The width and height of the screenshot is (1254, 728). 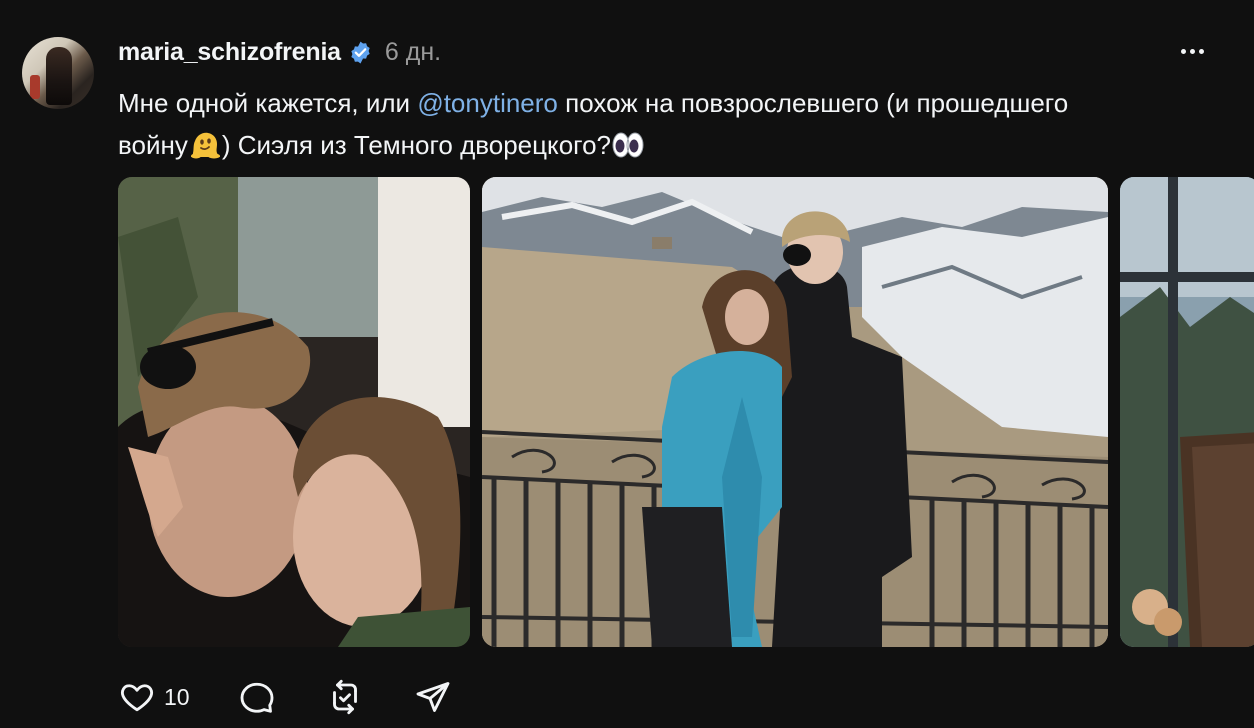 What do you see at coordinates (487, 103) in the screenshot?
I see `mention-link: @tonytinero` at bounding box center [487, 103].